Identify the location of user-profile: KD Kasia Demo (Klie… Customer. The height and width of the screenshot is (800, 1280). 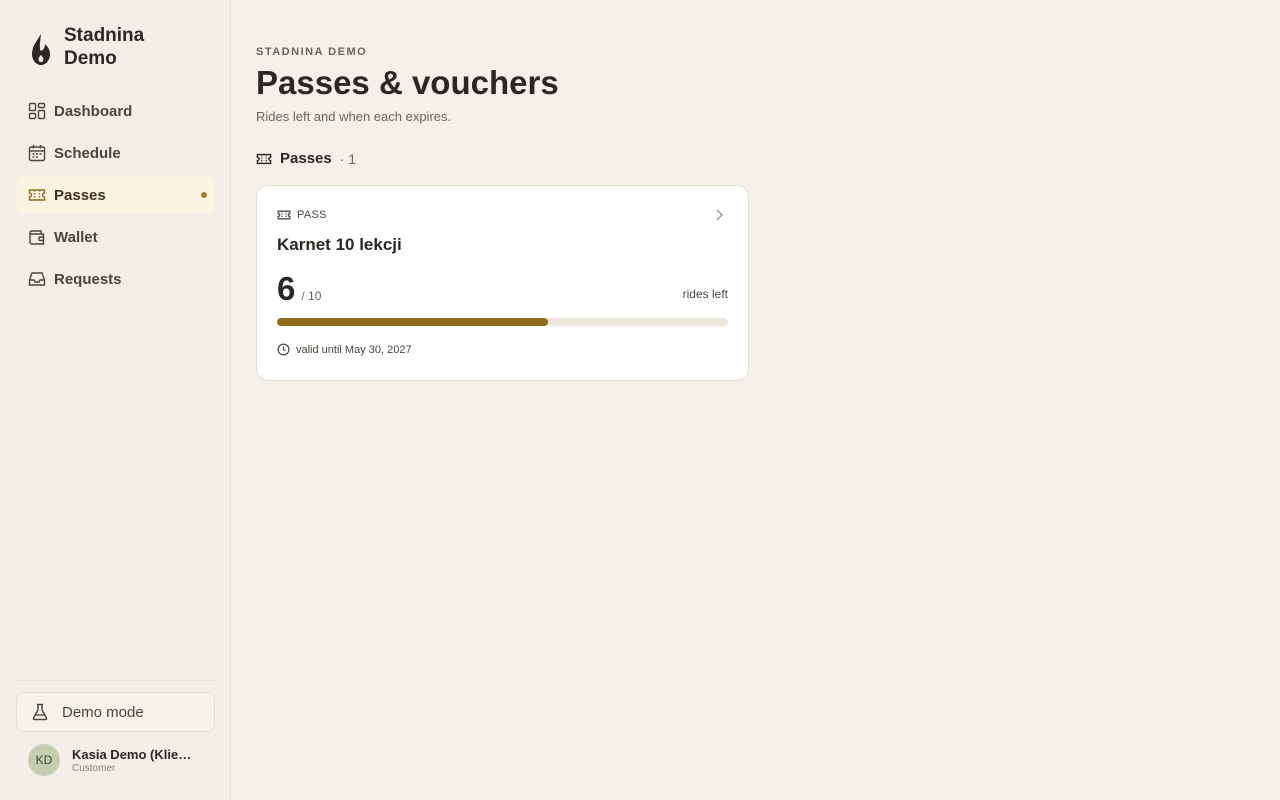
(113, 760).